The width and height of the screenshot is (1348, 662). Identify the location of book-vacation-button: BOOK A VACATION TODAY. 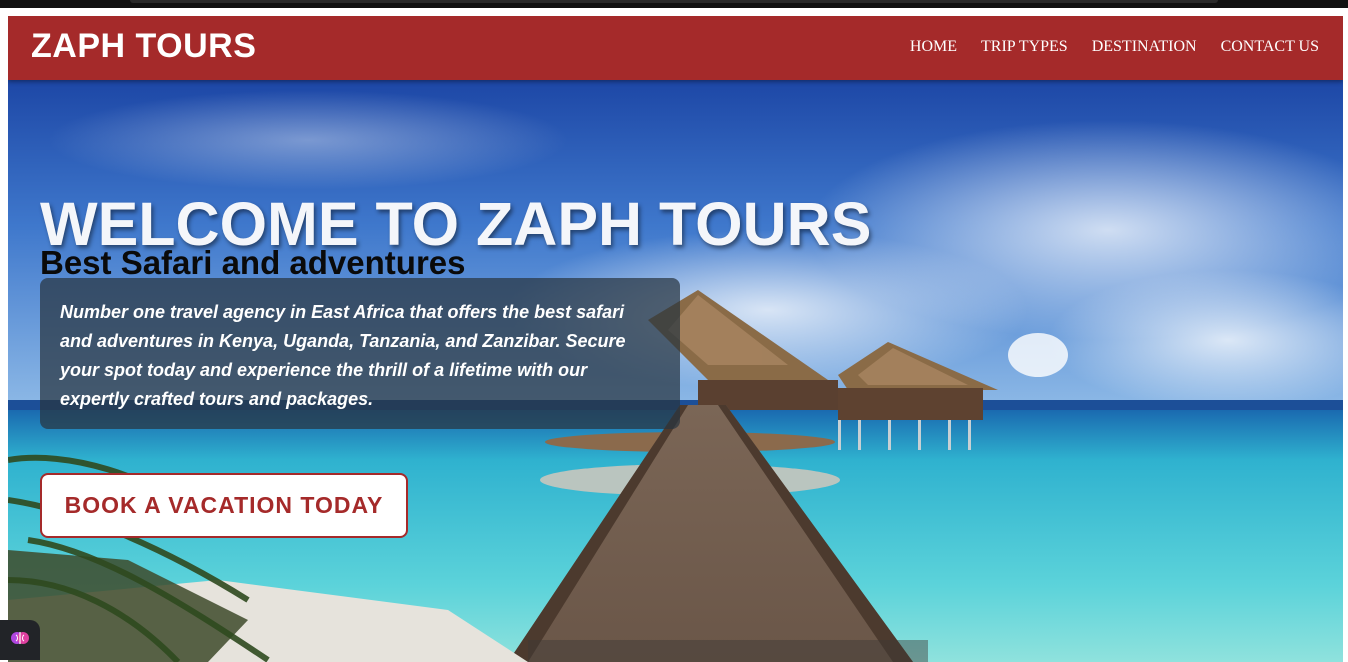
(224, 505).